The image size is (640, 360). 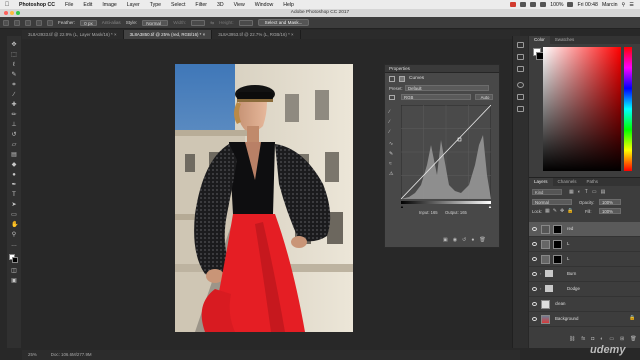 What do you see at coordinates (539, 40) in the screenshot?
I see `tab-color: Color` at bounding box center [539, 40].